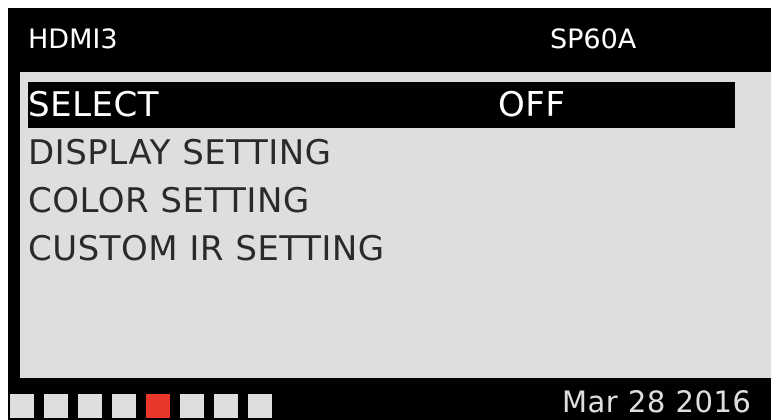  Describe the element at coordinates (389, 399) in the screenshot. I see `osd-footer: Mar 28 2016` at that location.